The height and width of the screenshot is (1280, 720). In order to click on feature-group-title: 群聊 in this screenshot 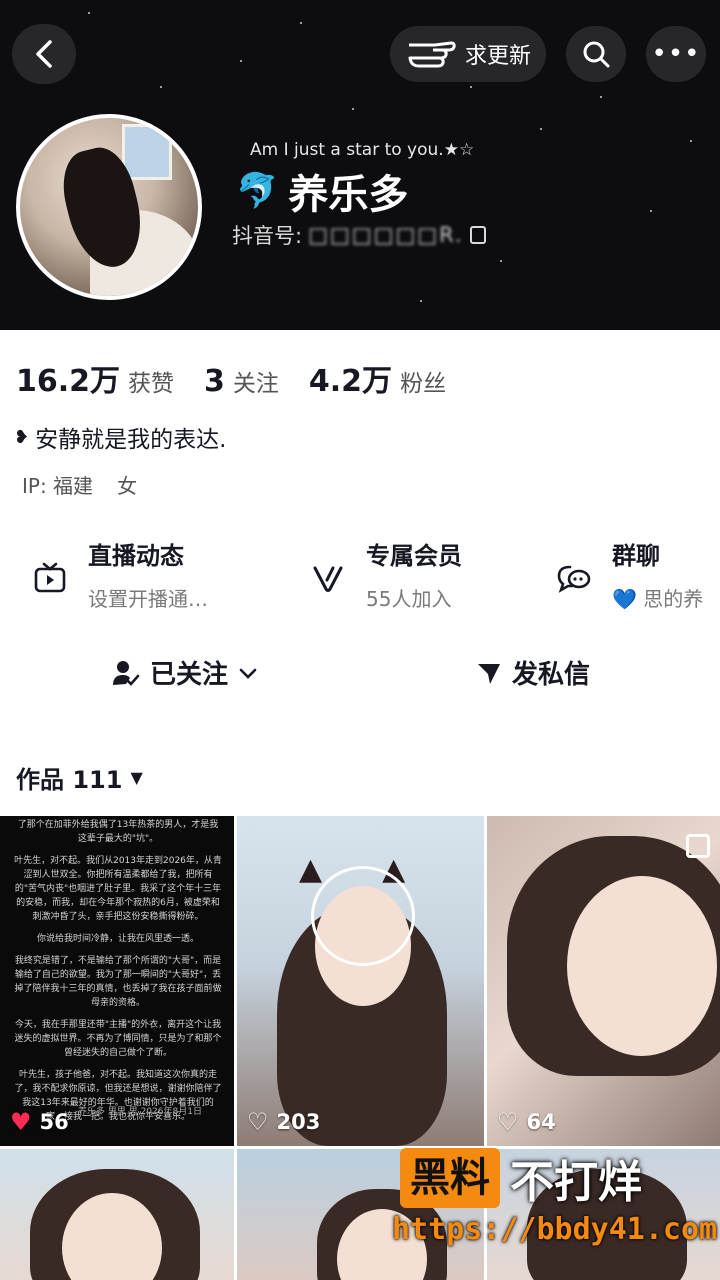, I will do `click(636, 556)`.